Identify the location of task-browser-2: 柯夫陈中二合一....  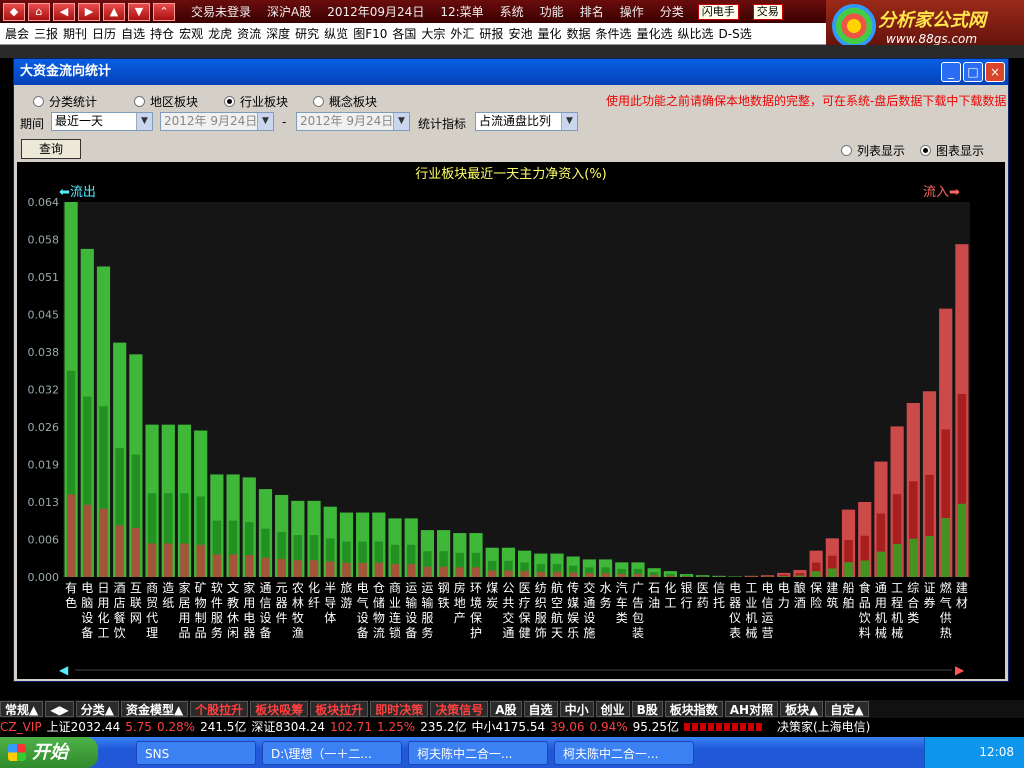
(624, 752).